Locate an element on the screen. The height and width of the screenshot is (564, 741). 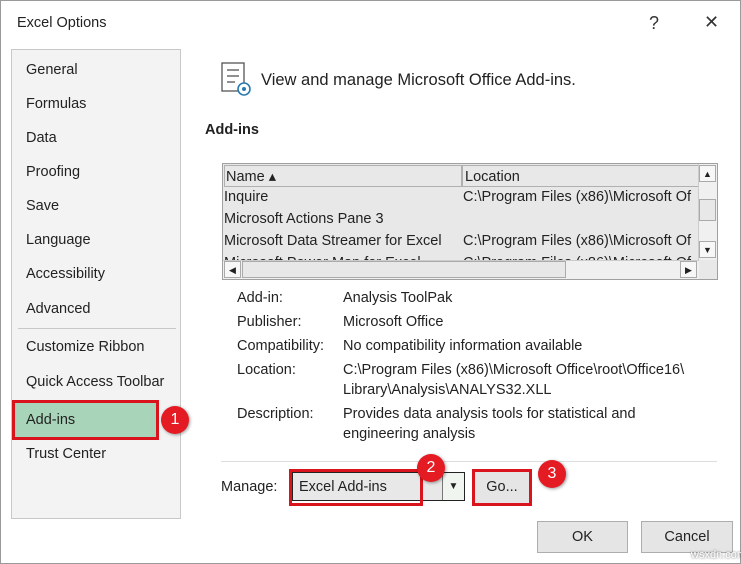
chevron-down-icon: ▼ is located at coordinates (453, 486).